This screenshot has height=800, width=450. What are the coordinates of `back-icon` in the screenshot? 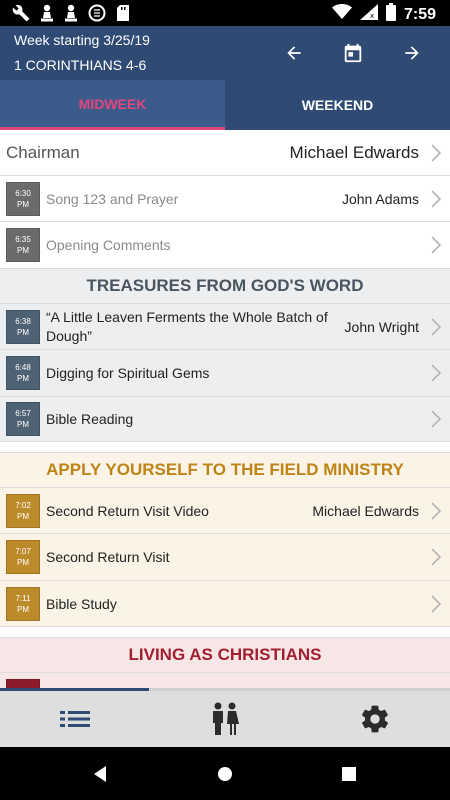 It's located at (100, 774).